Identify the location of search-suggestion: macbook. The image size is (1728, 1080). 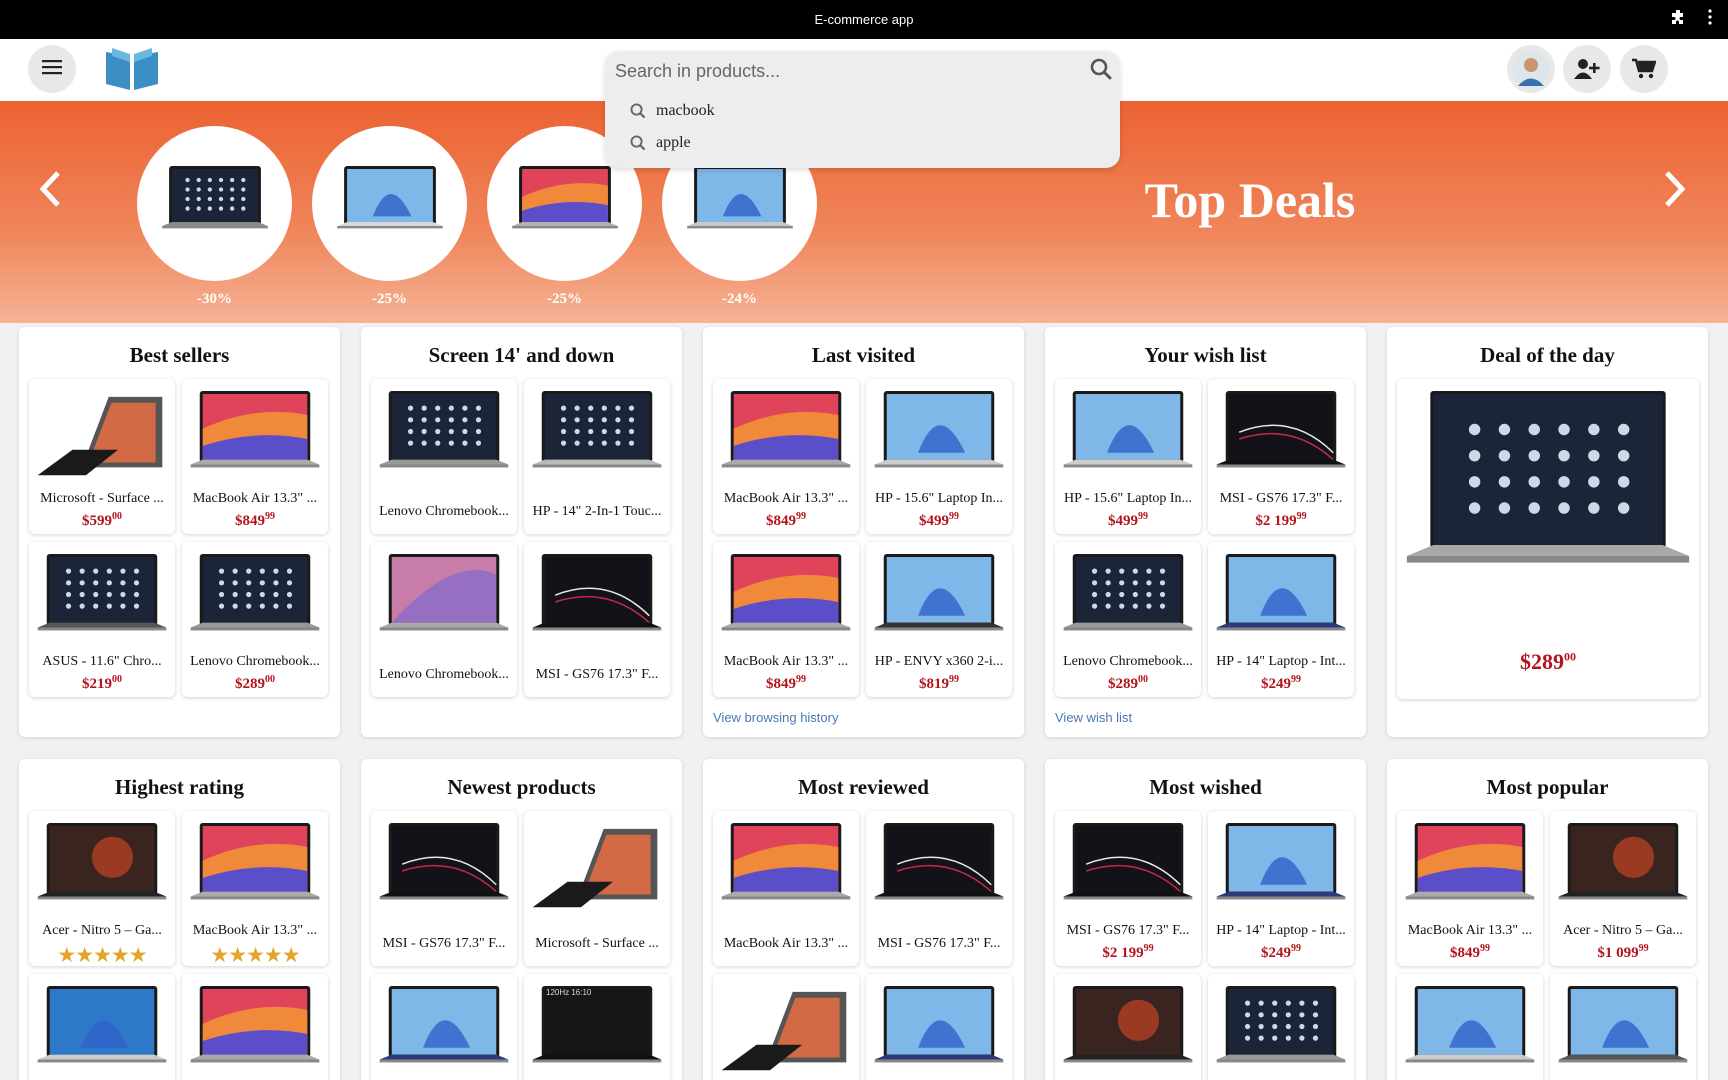
(672, 111).